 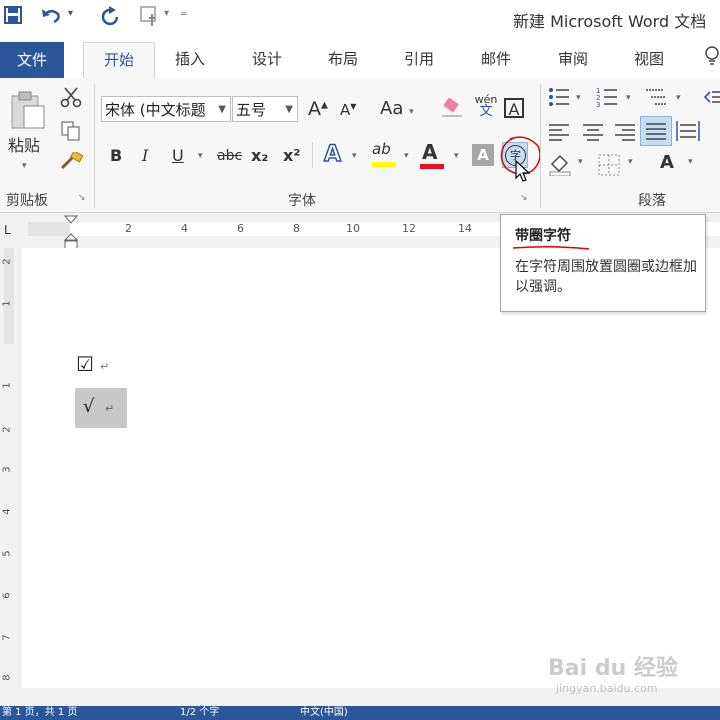 What do you see at coordinates (524, 198) in the screenshot?
I see `font-launcher-icon: ↘` at bounding box center [524, 198].